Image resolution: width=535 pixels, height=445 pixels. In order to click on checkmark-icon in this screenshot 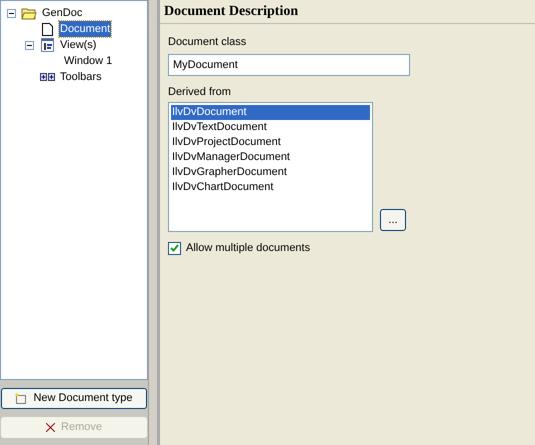, I will do `click(174, 248)`.